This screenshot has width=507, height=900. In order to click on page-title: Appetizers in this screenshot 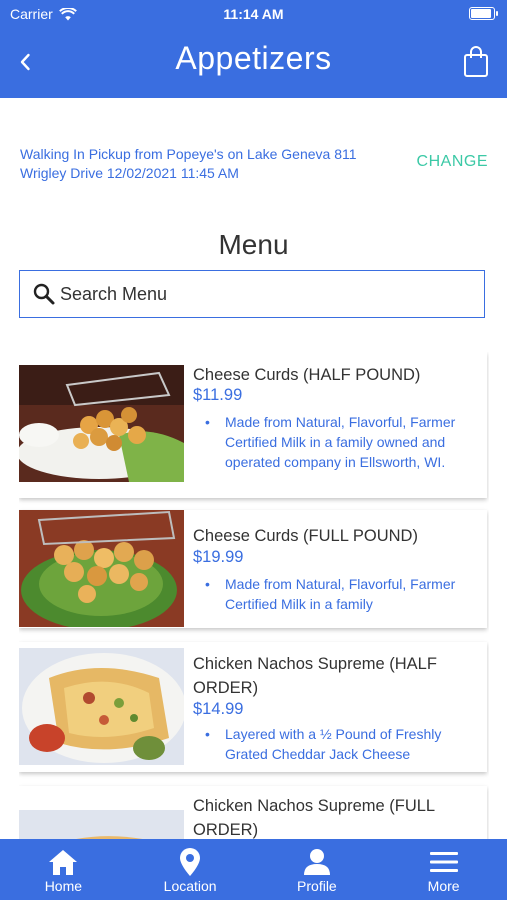, I will do `click(253, 58)`.